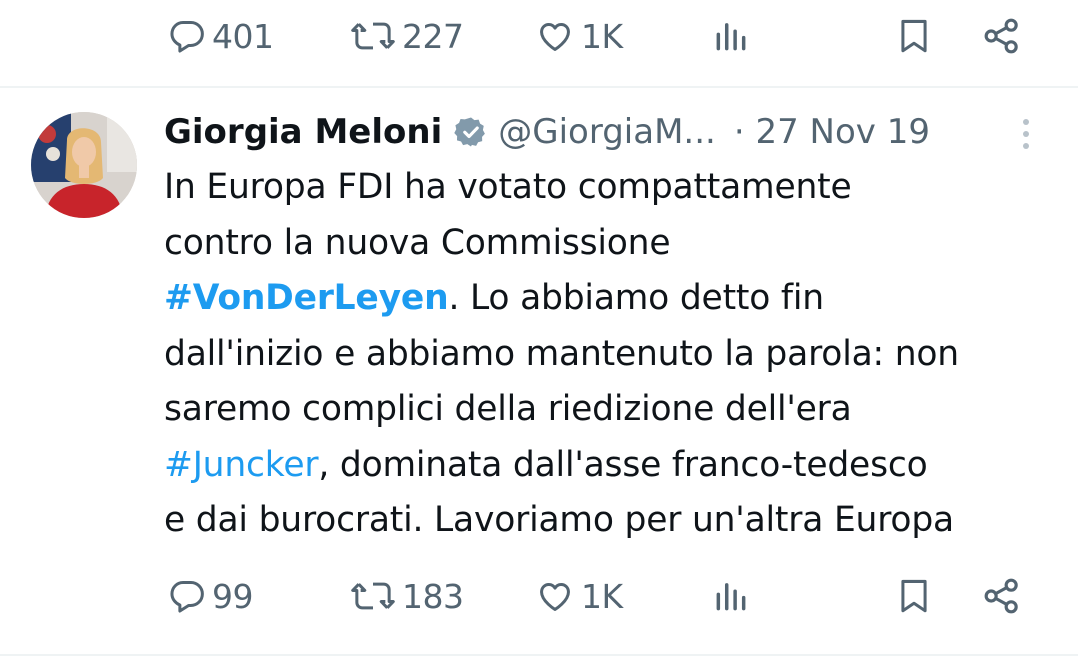 Image resolution: width=1078 pixels, height=664 pixels. What do you see at coordinates (636, 298) in the screenshot?
I see `tweet-text-segment: . Lo abbiamo detto fin` at bounding box center [636, 298].